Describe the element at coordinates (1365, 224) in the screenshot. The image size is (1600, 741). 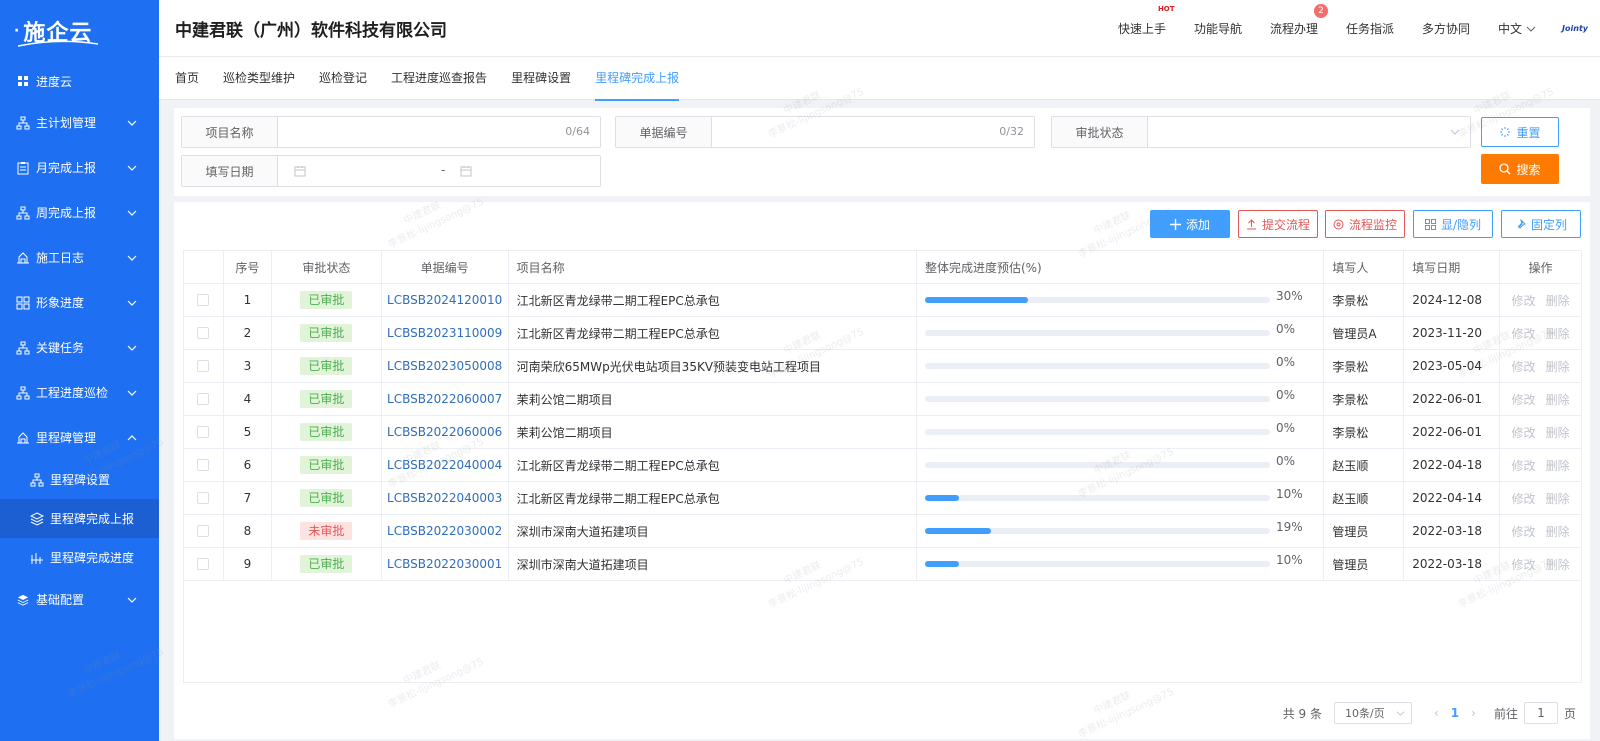
I see `process-monitor-button: 流程监控` at that location.